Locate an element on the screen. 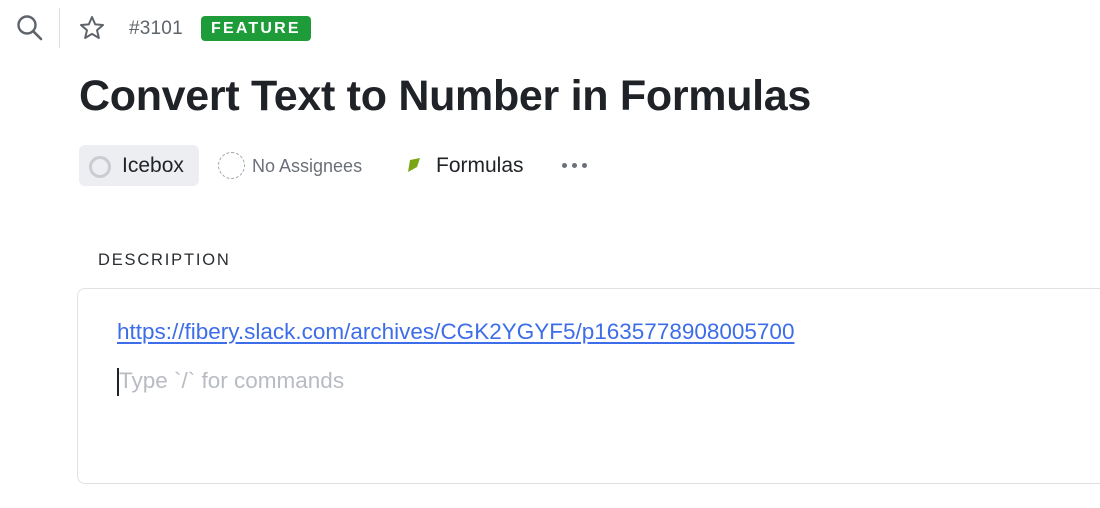  type-badge: FEATURE is located at coordinates (256, 28).